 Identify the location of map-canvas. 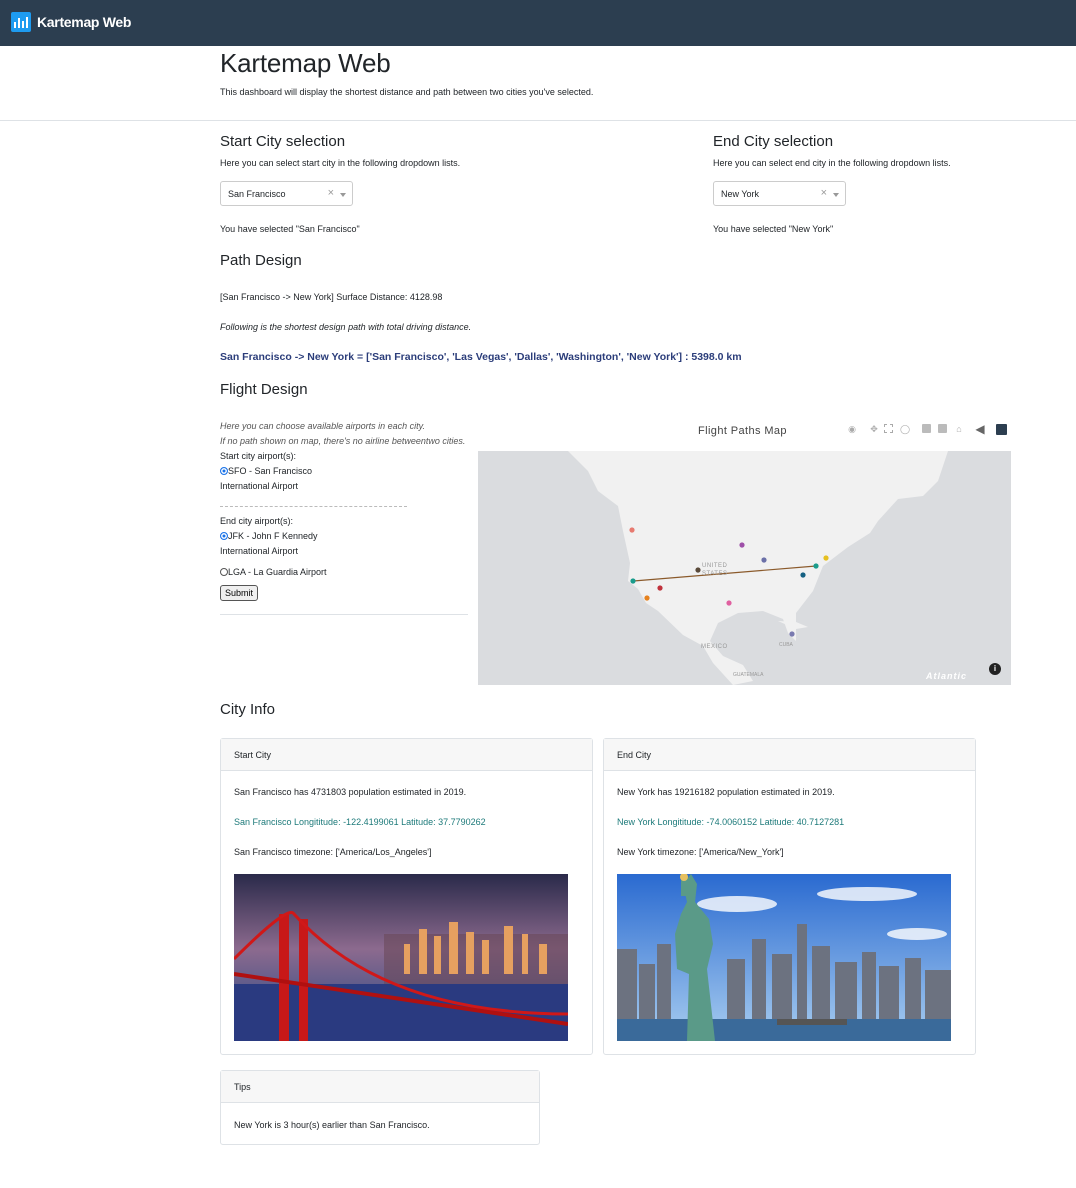
(744, 568).